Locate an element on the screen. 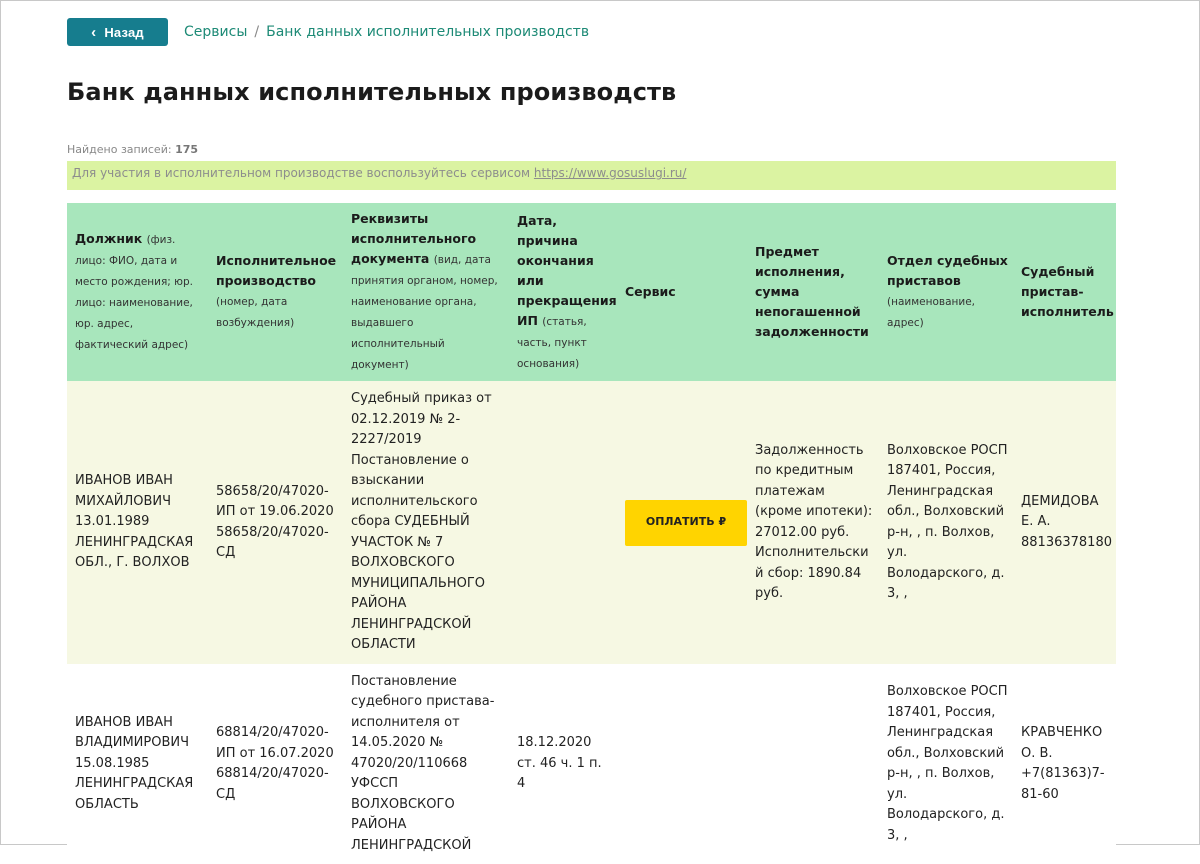 The width and height of the screenshot is (1200, 864). header-bailiff: Судебный пристав-исполнитель is located at coordinates (1064, 292).